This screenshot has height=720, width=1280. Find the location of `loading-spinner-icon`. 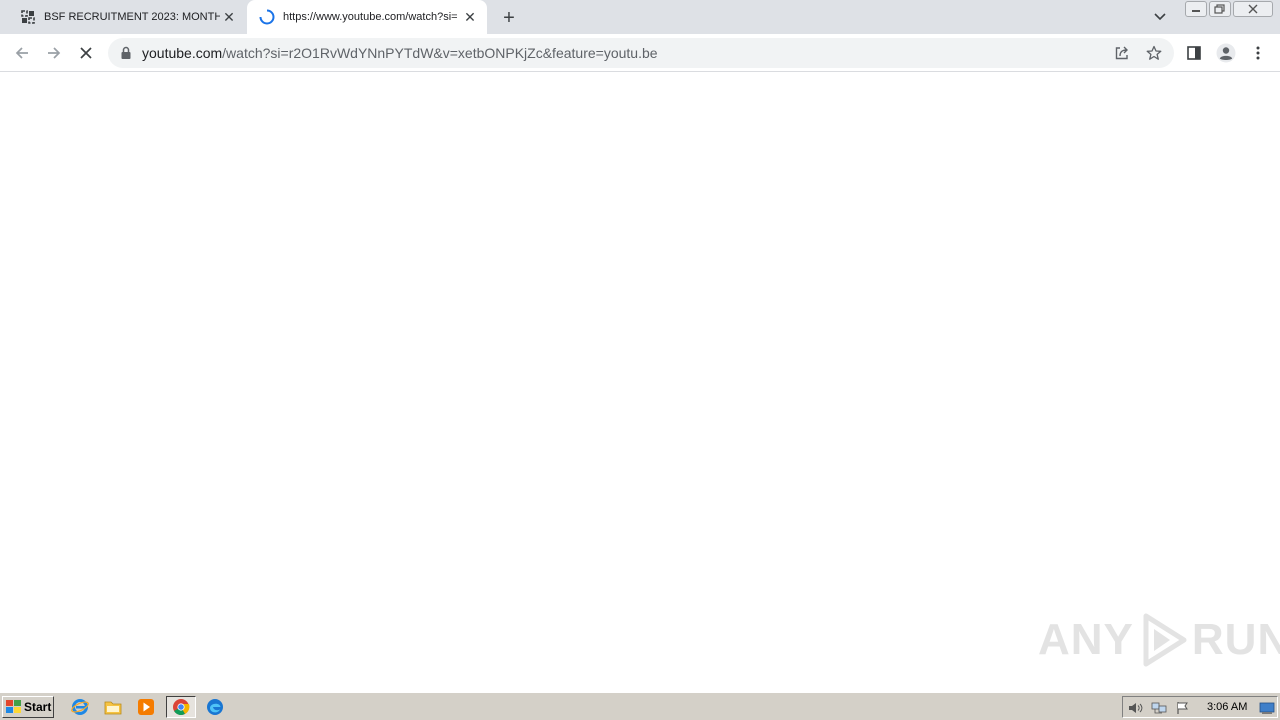

loading-spinner-icon is located at coordinates (267, 17).